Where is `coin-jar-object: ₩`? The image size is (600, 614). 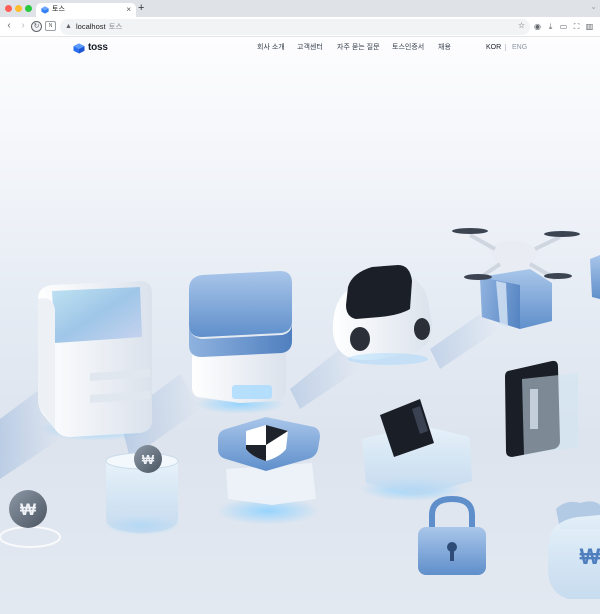 coin-jar-object: ₩ is located at coordinates (142, 490).